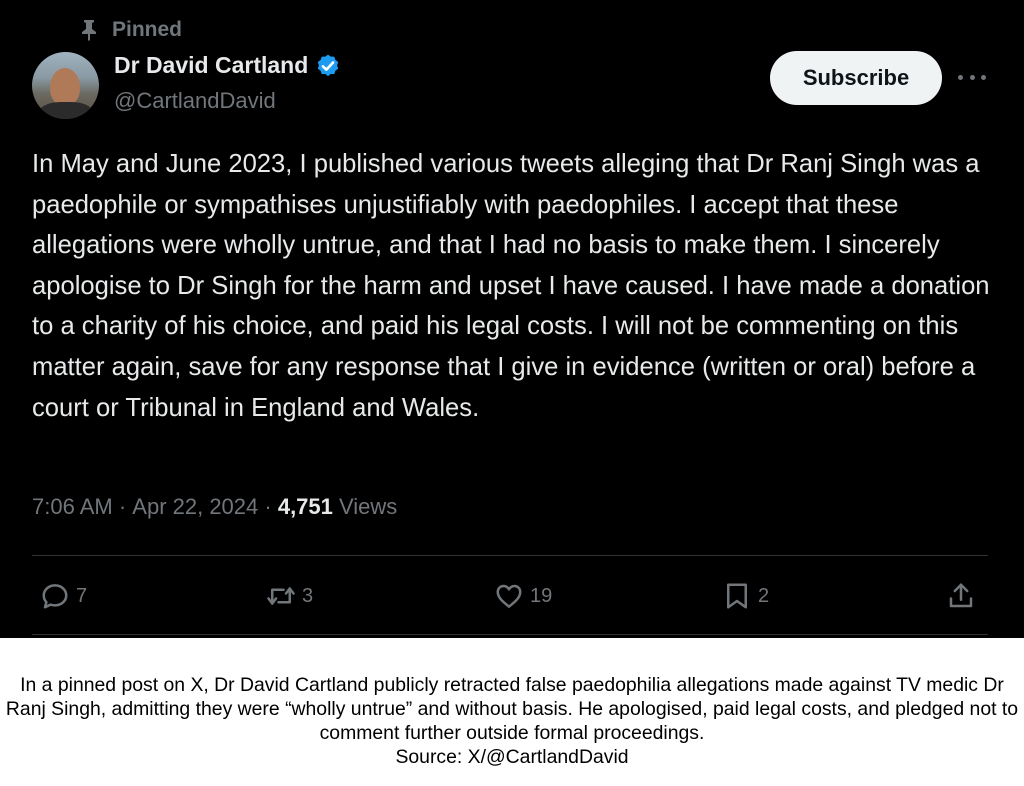  I want to click on caption-source: Source: X/@CartlandDavid, so click(512, 757).